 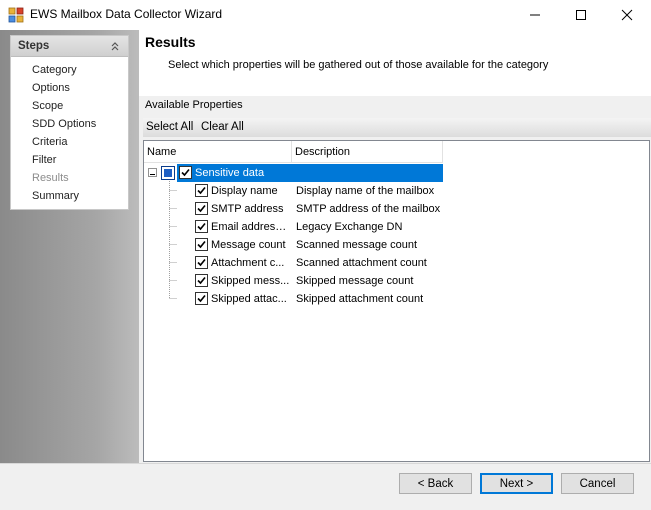 I want to click on steps-header: Steps, so click(x=69, y=46).